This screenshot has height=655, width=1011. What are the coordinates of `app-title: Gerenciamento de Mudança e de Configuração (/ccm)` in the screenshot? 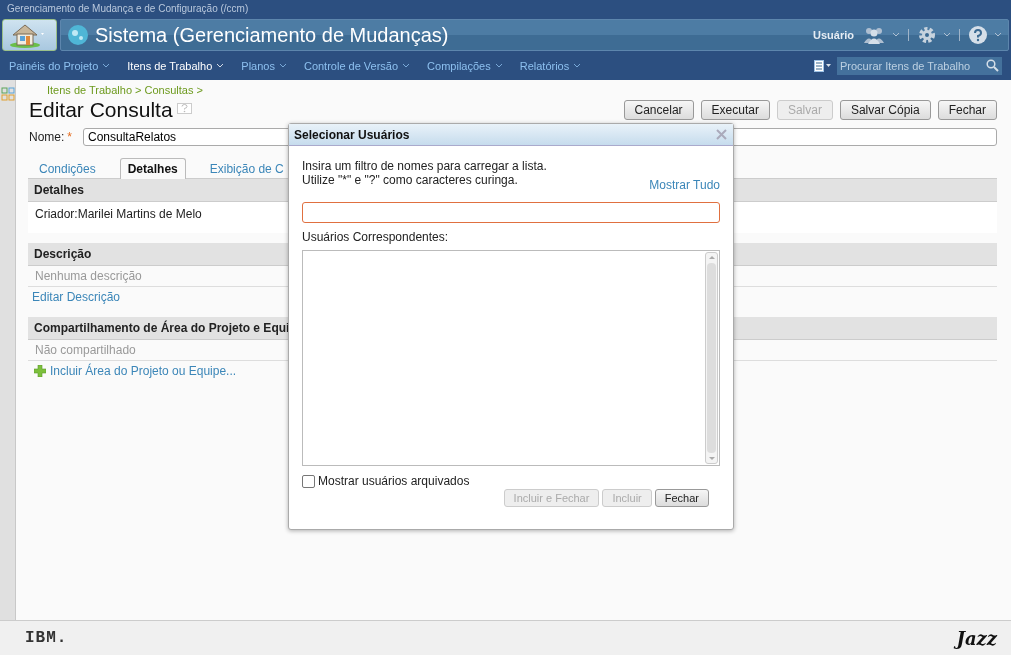 It's located at (505, 9).